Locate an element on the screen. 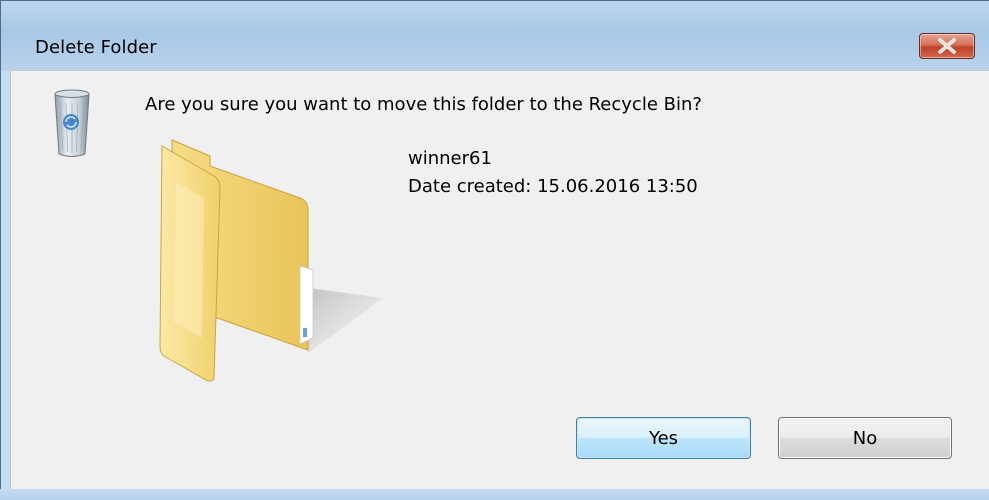 Image resolution: width=989 pixels, height=500 pixels. close-button is located at coordinates (947, 46).